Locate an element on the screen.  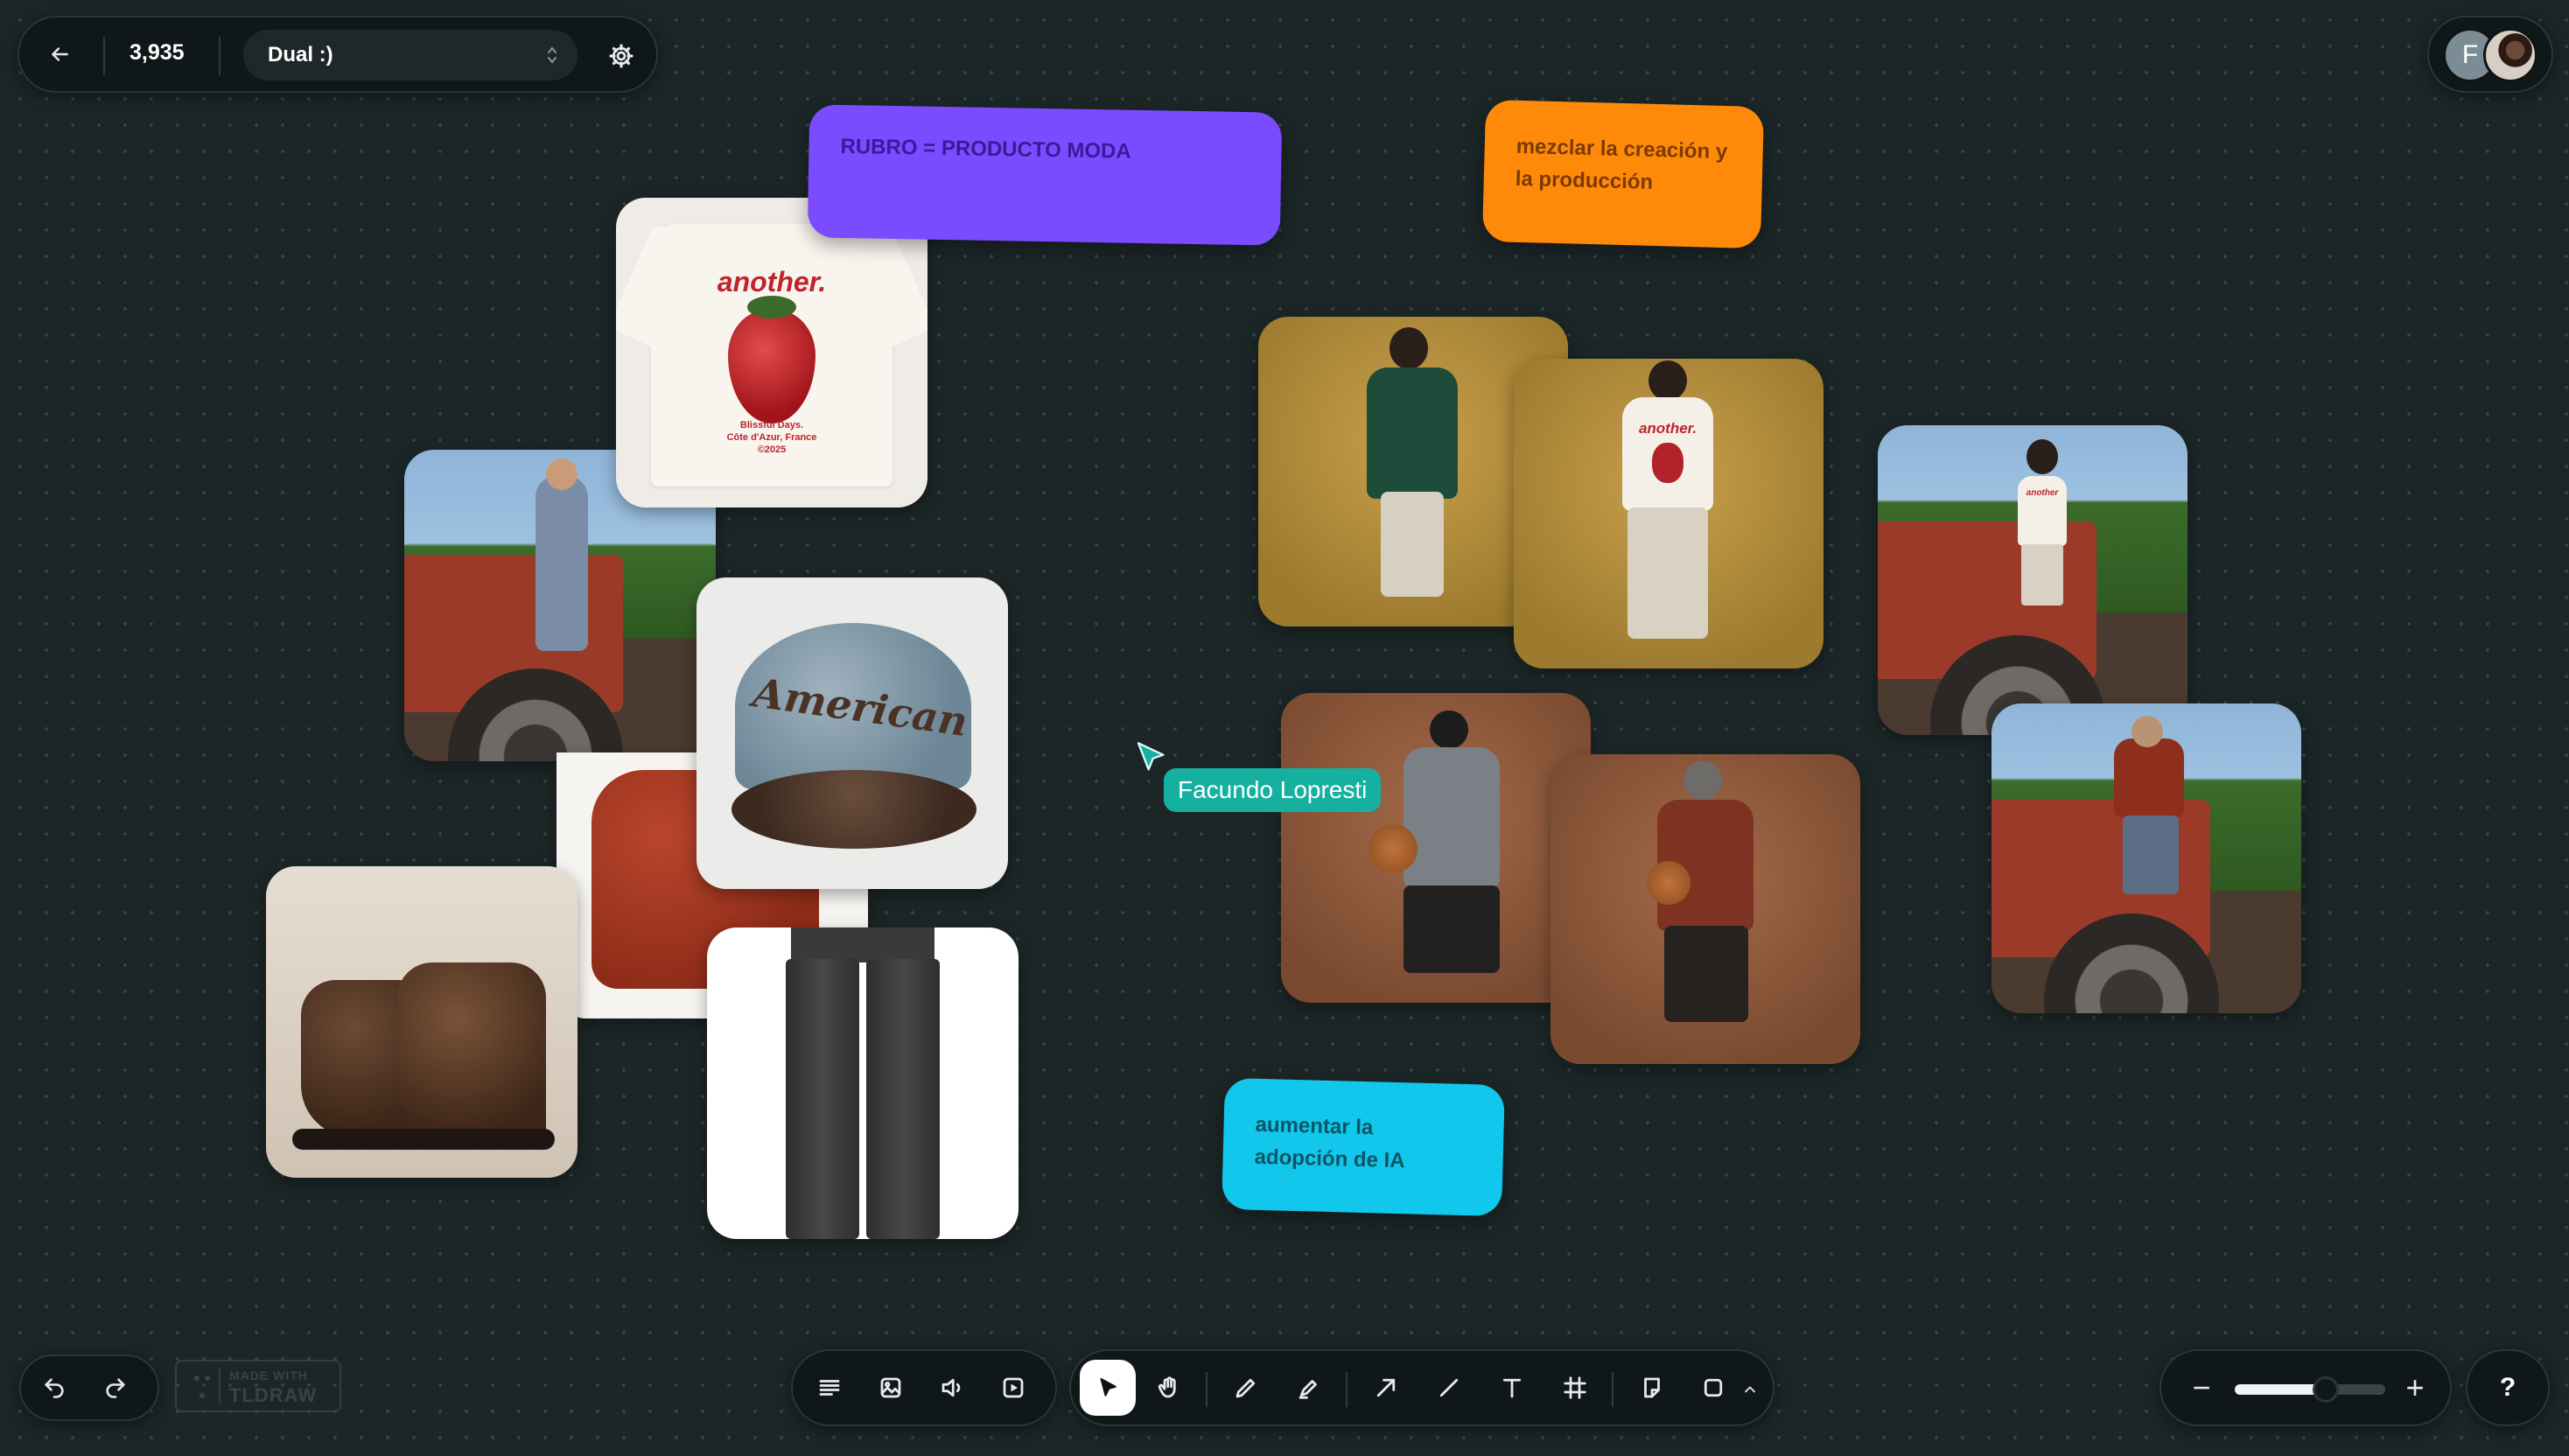
redo-button is located at coordinates (115, 1387).